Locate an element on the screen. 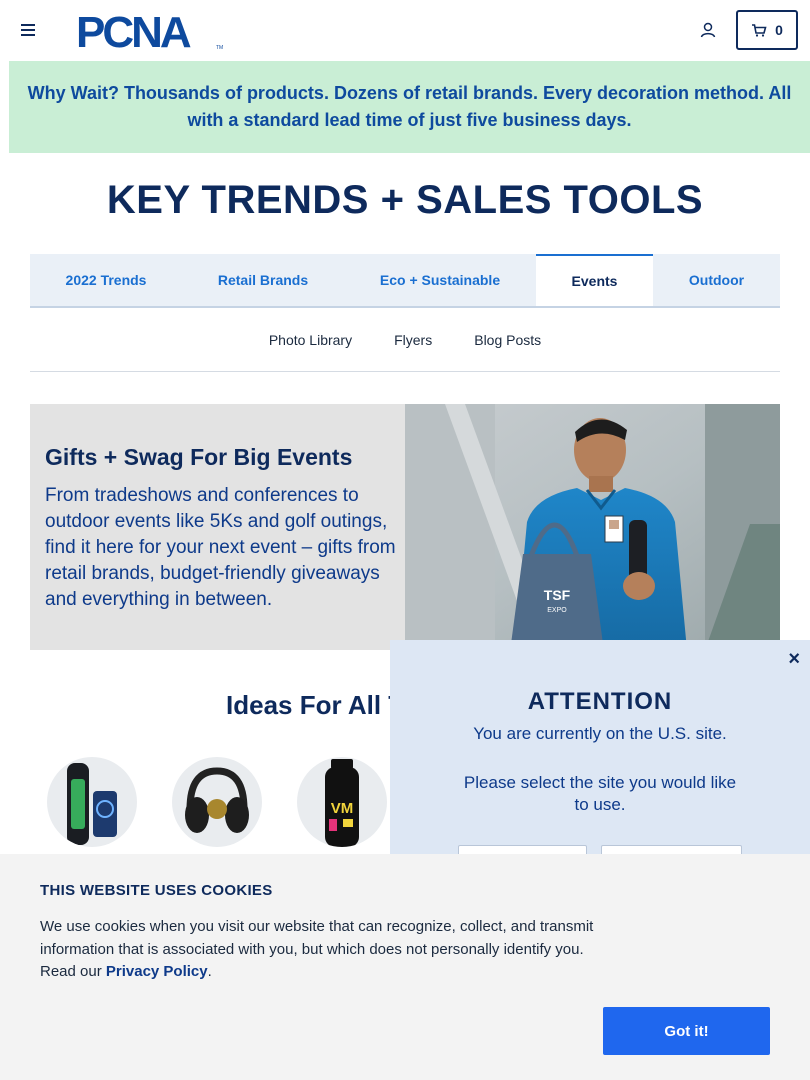  subnav-blog-posts: Blog Posts is located at coordinates (507, 340).